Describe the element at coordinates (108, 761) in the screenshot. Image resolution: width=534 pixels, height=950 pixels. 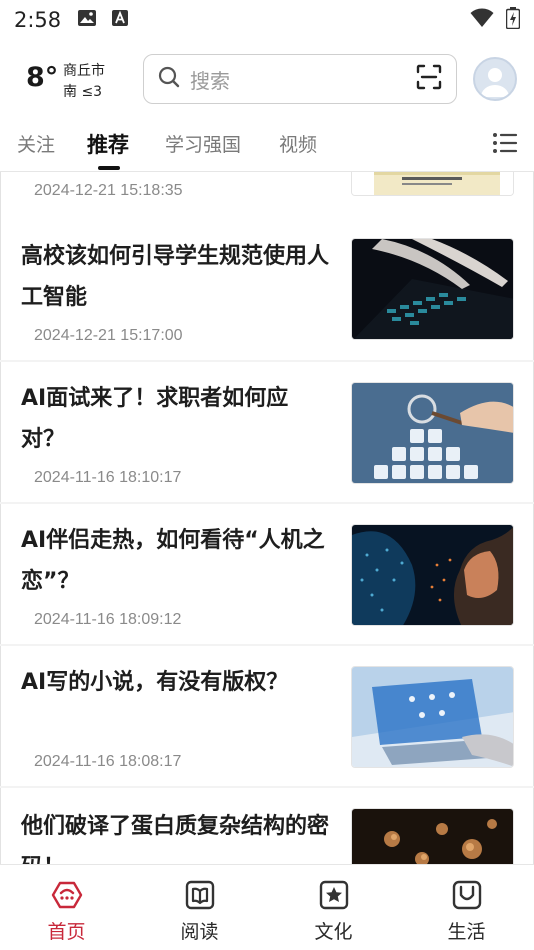
I see `news-date: 2024-11-16 18:08:17` at that location.